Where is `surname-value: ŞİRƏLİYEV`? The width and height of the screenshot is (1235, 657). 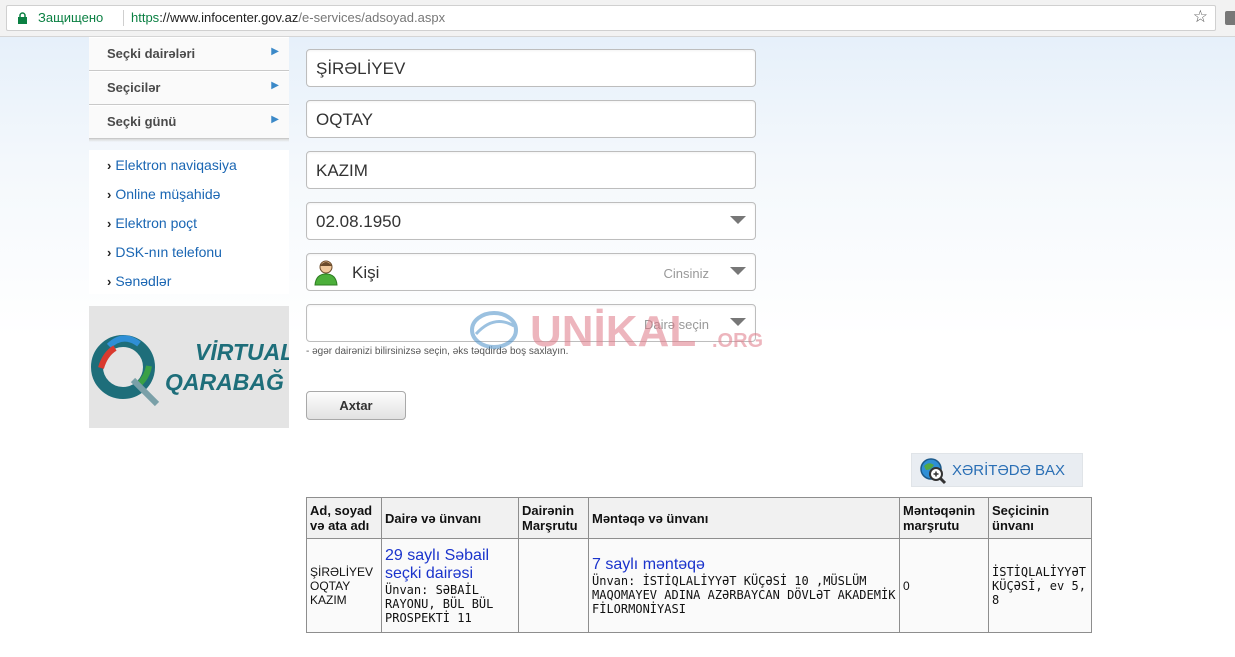 surname-value: ŞİRƏLİYEV is located at coordinates (361, 68).